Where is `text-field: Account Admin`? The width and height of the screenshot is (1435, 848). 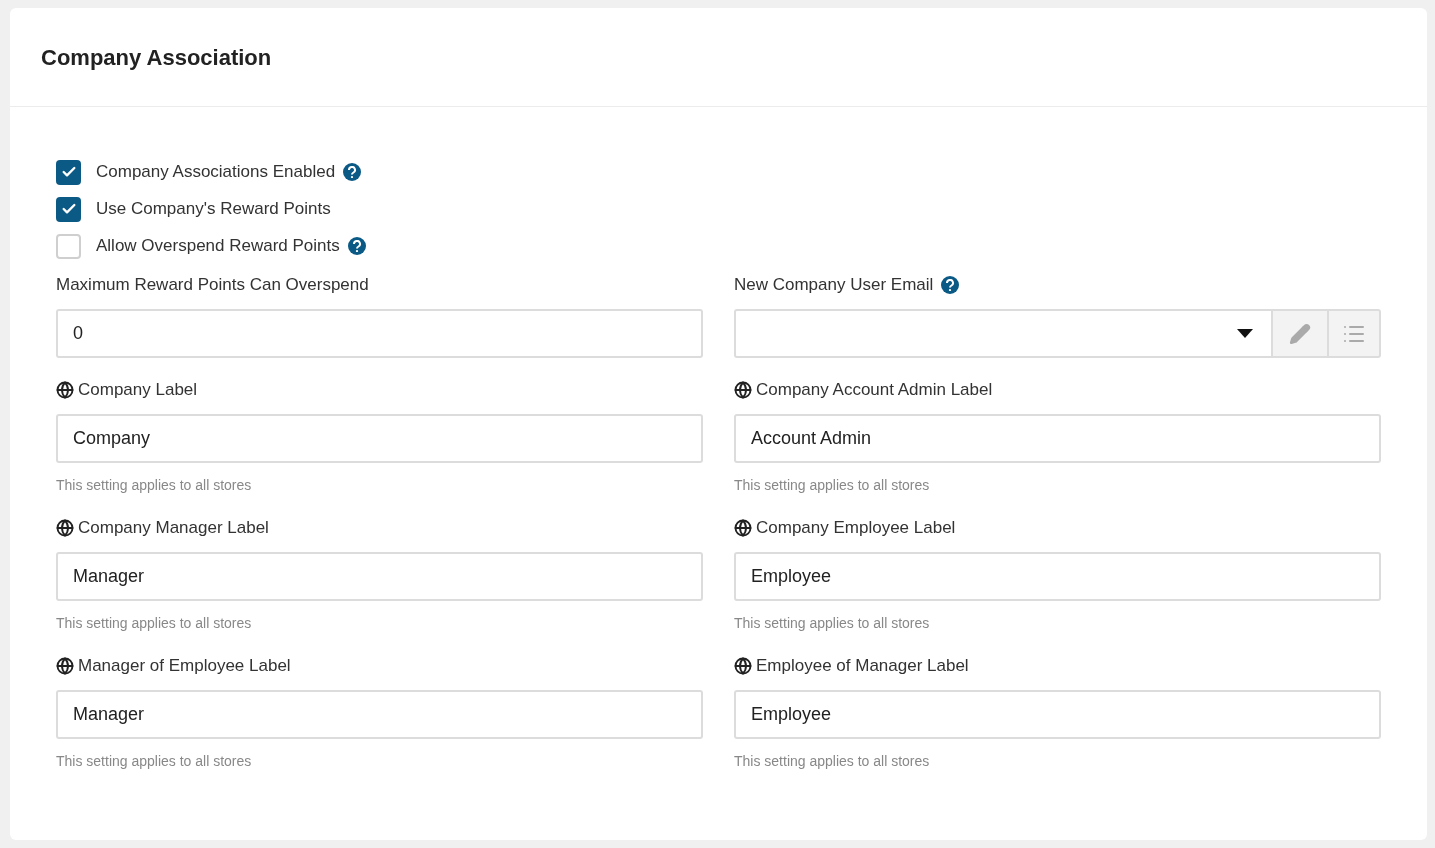 text-field: Account Admin is located at coordinates (1057, 438).